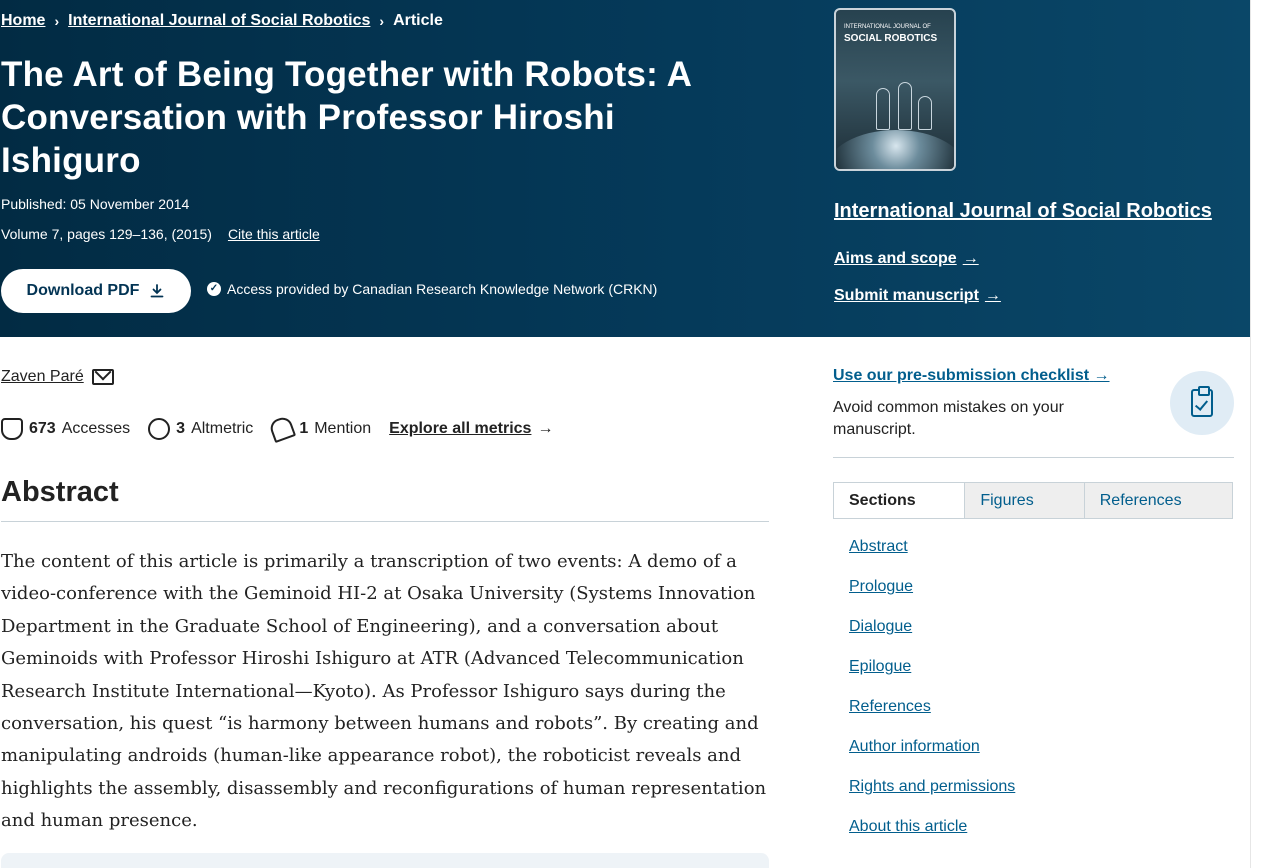  What do you see at coordinates (932, 674) in the screenshot?
I see `section-link-epilogue: Epilogue` at bounding box center [932, 674].